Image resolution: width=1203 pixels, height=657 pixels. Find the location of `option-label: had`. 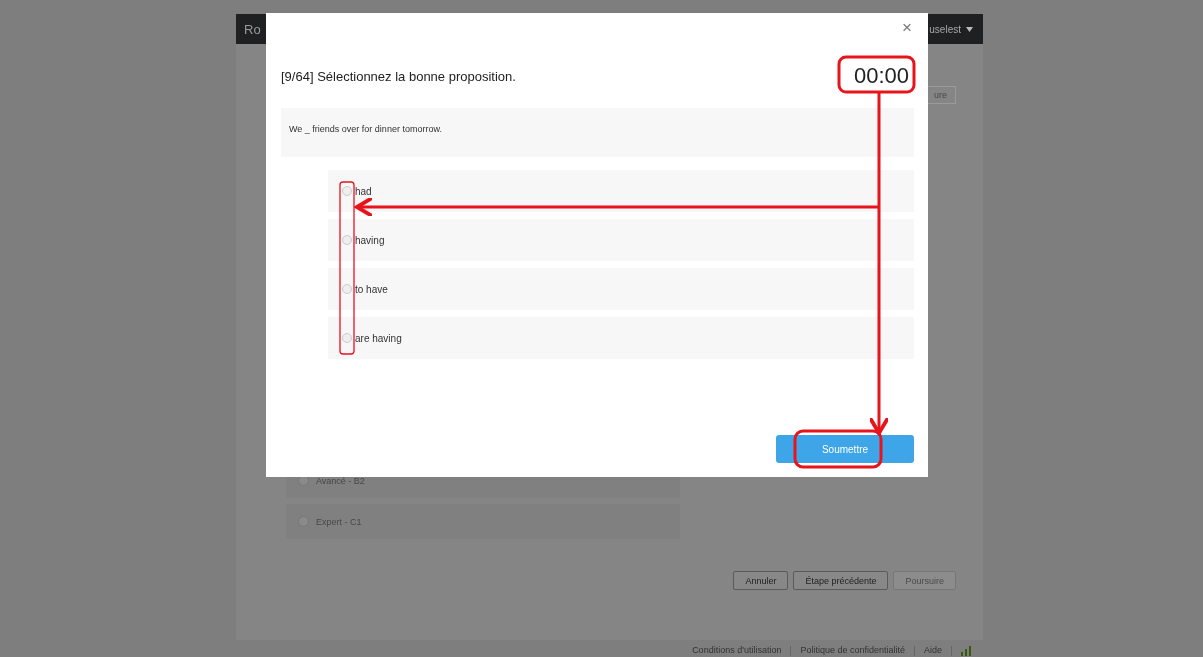

option-label: had is located at coordinates (363, 191).